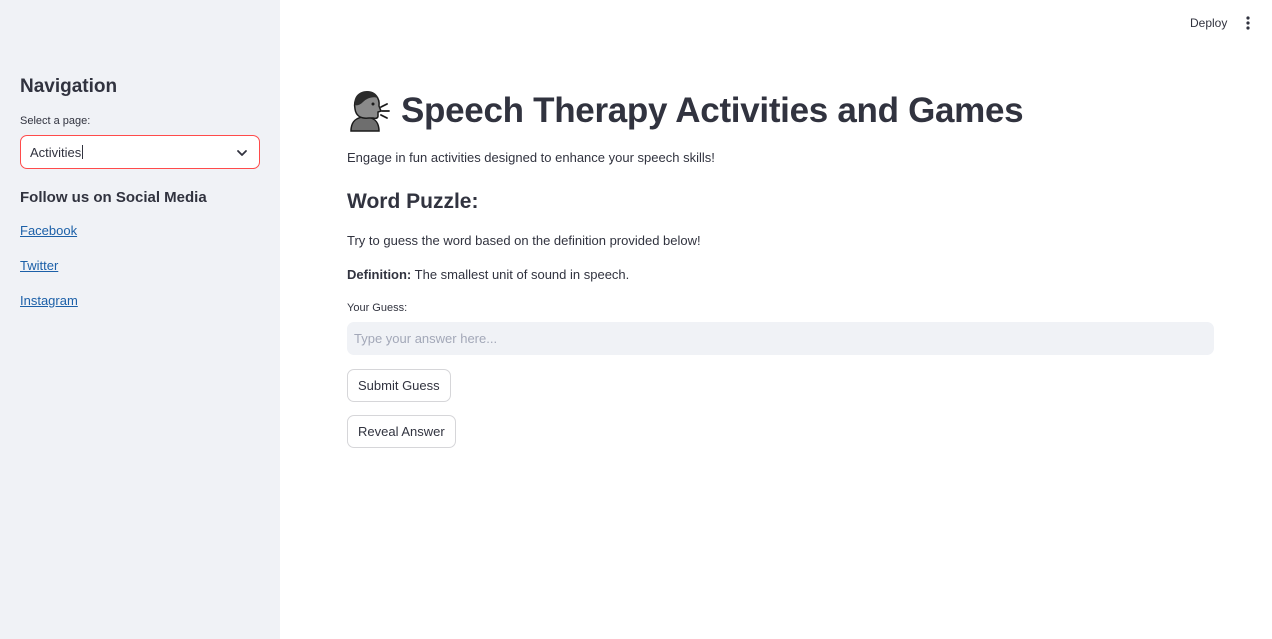 Image resolution: width=1272 pixels, height=639 pixels. I want to click on page-select: Activities, so click(140, 152).